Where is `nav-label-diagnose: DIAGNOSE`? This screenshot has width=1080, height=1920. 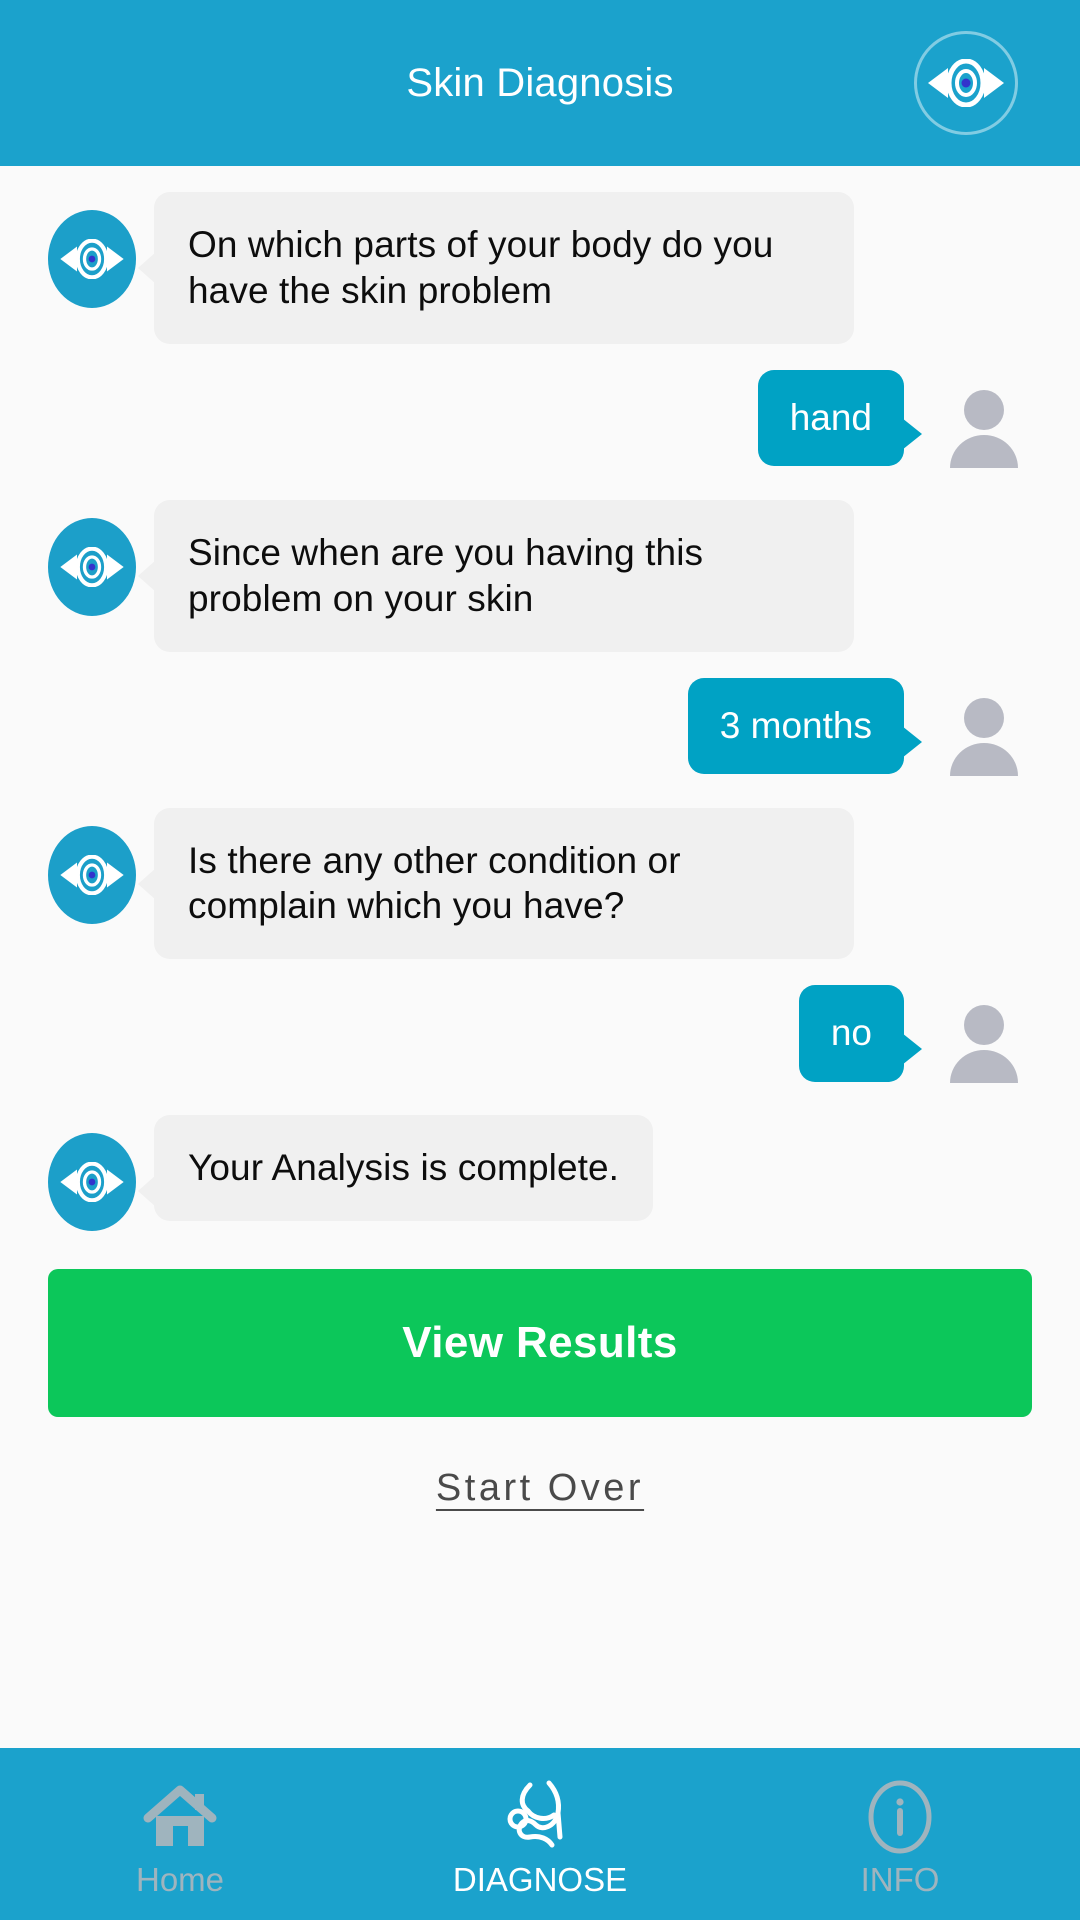 nav-label-diagnose: DIAGNOSE is located at coordinates (540, 1879).